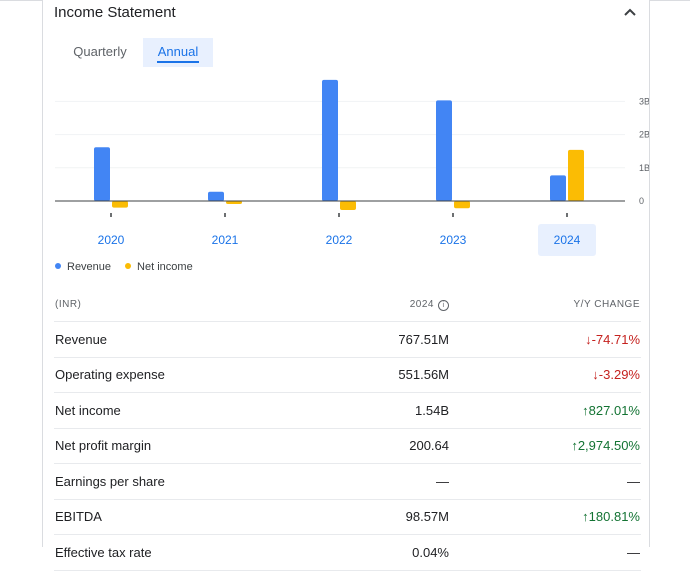 This screenshot has width=690, height=571. What do you see at coordinates (216, 196) in the screenshot?
I see `revenue-bar-2021` at bounding box center [216, 196].